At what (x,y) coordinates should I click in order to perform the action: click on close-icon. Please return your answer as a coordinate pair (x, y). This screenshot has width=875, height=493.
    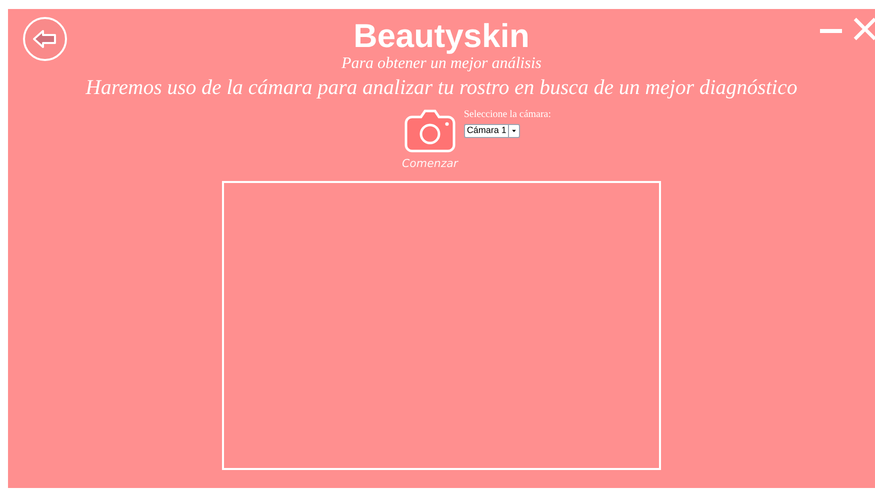
    Looking at the image, I should click on (864, 29).